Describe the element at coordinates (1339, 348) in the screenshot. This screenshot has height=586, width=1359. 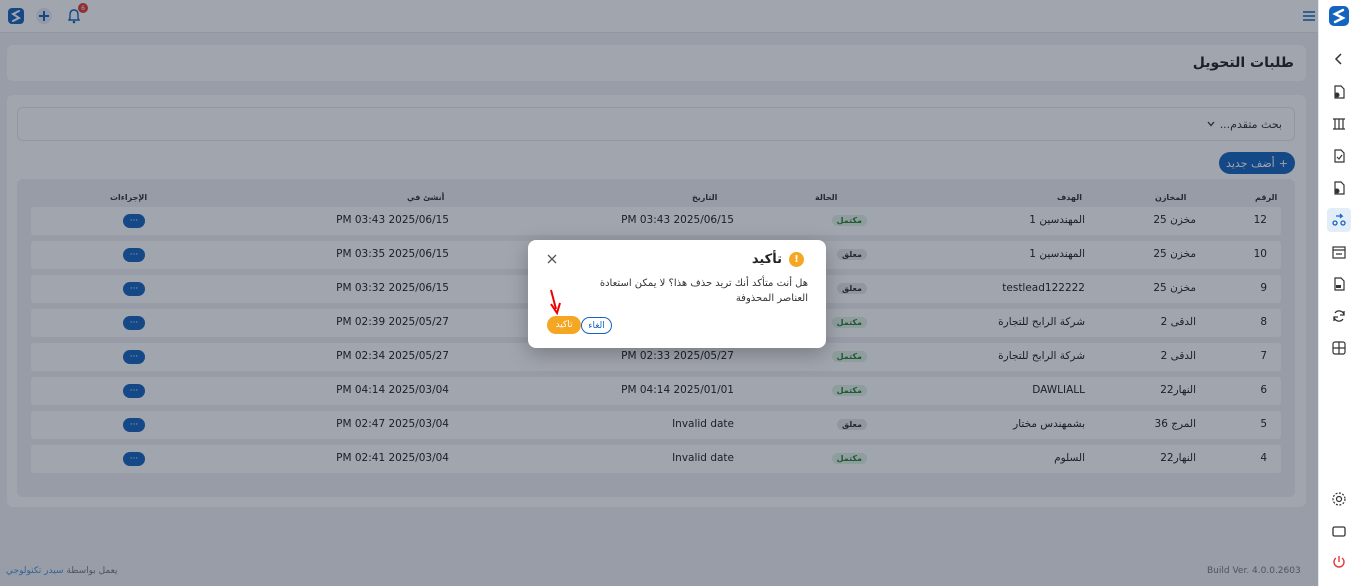
I see `sidebar-item-layout-icon` at that location.